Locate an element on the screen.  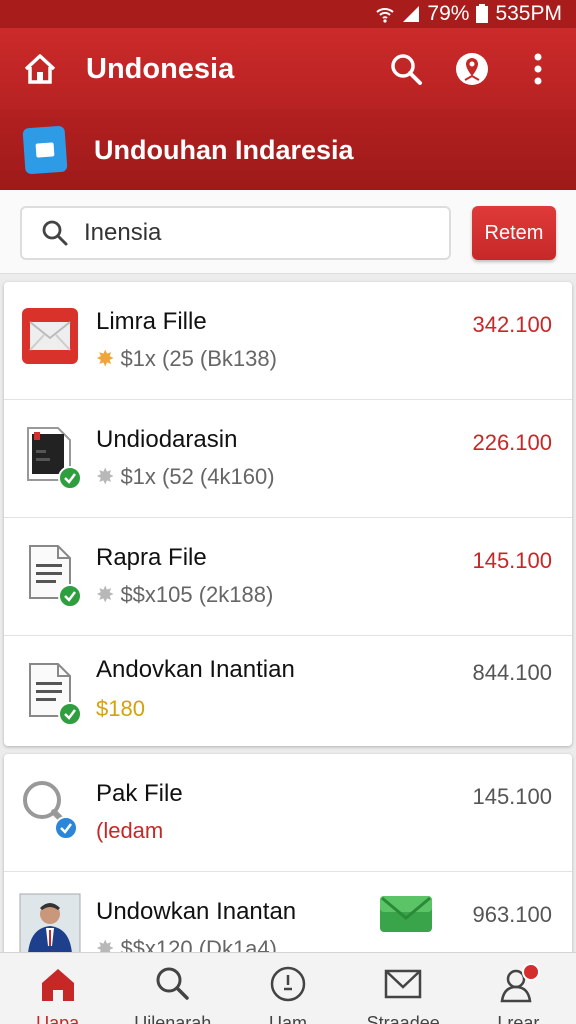
section-header: Undouhan Indaresia is located at coordinates (288, 150).